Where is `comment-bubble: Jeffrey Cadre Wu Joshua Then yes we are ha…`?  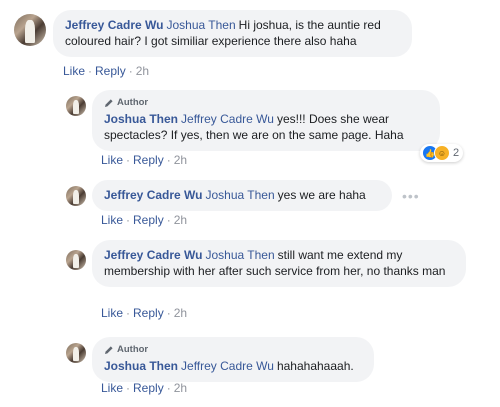
comment-bubble: Jeffrey Cadre Wu Joshua Then yes we are ha… is located at coordinates (242, 195).